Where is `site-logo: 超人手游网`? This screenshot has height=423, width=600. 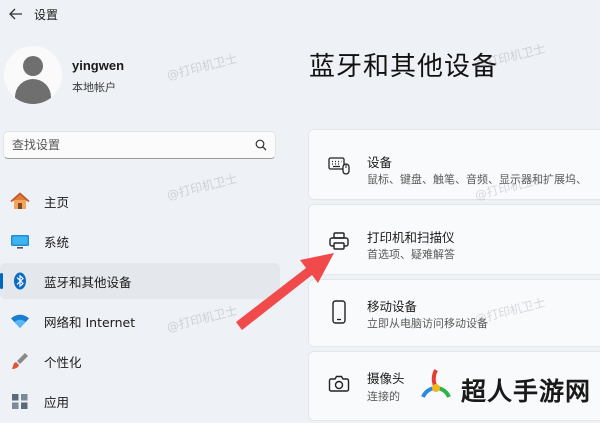
site-logo: 超人手游网 is located at coordinates (502, 387).